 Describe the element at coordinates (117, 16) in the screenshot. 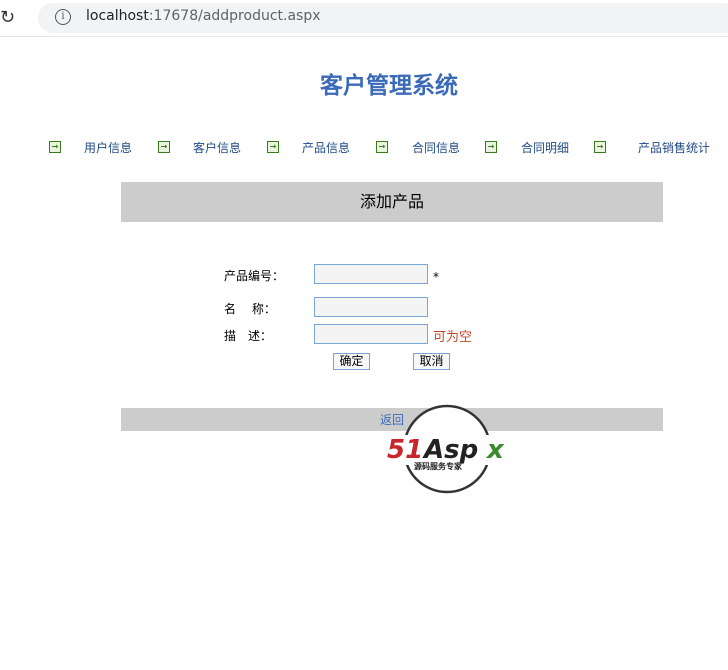

I see `url-host: localhost` at that location.